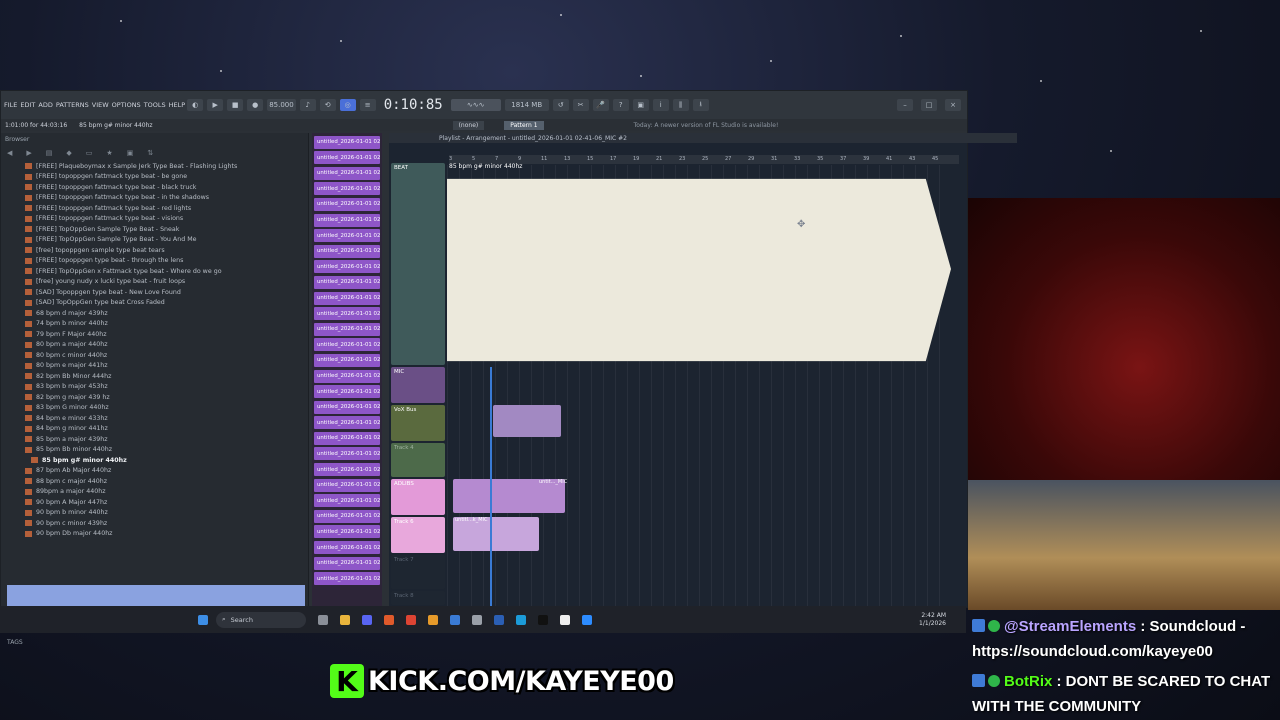  Describe the element at coordinates (418, 497) in the screenshot. I see `track-header-adlibs: ADLIBS` at that location.